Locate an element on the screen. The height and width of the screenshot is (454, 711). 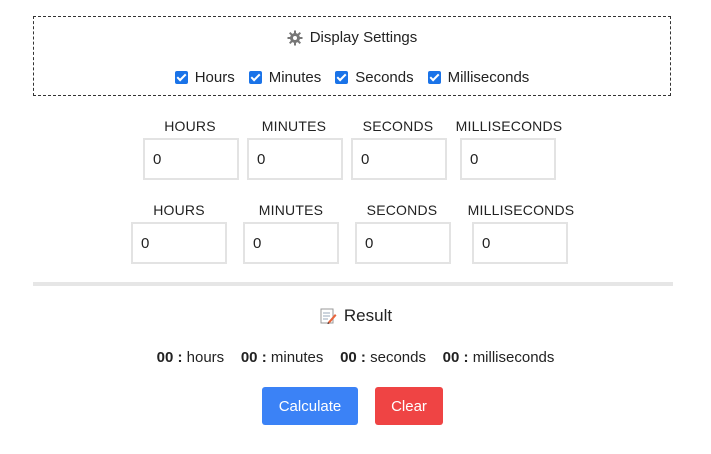
time2-seconds-input: 0 is located at coordinates (403, 243).